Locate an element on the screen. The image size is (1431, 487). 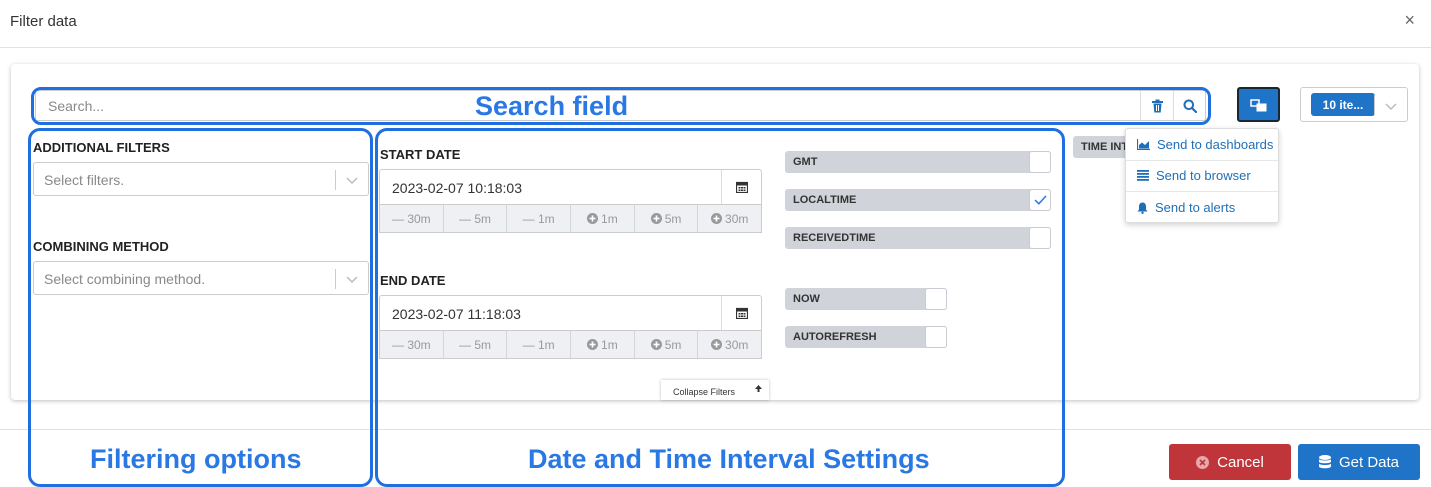
send-to-browser-item: Send to browser is located at coordinates (1203, 175).